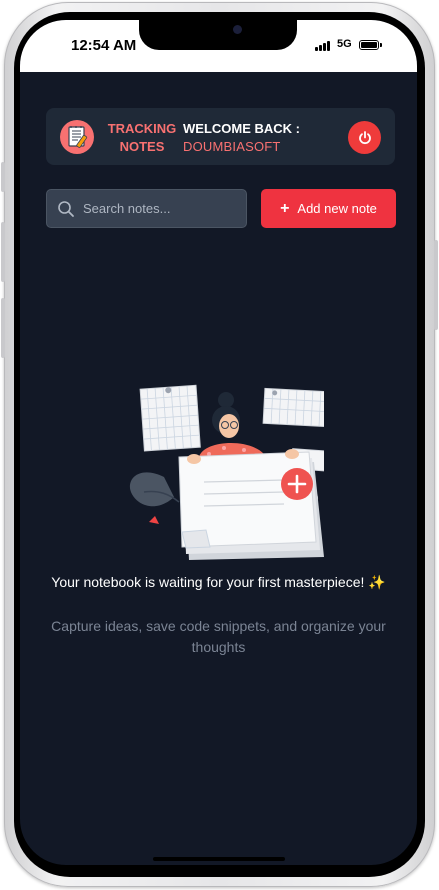 The height and width of the screenshot is (890, 439). I want to click on add-note-label: Add new note, so click(337, 208).